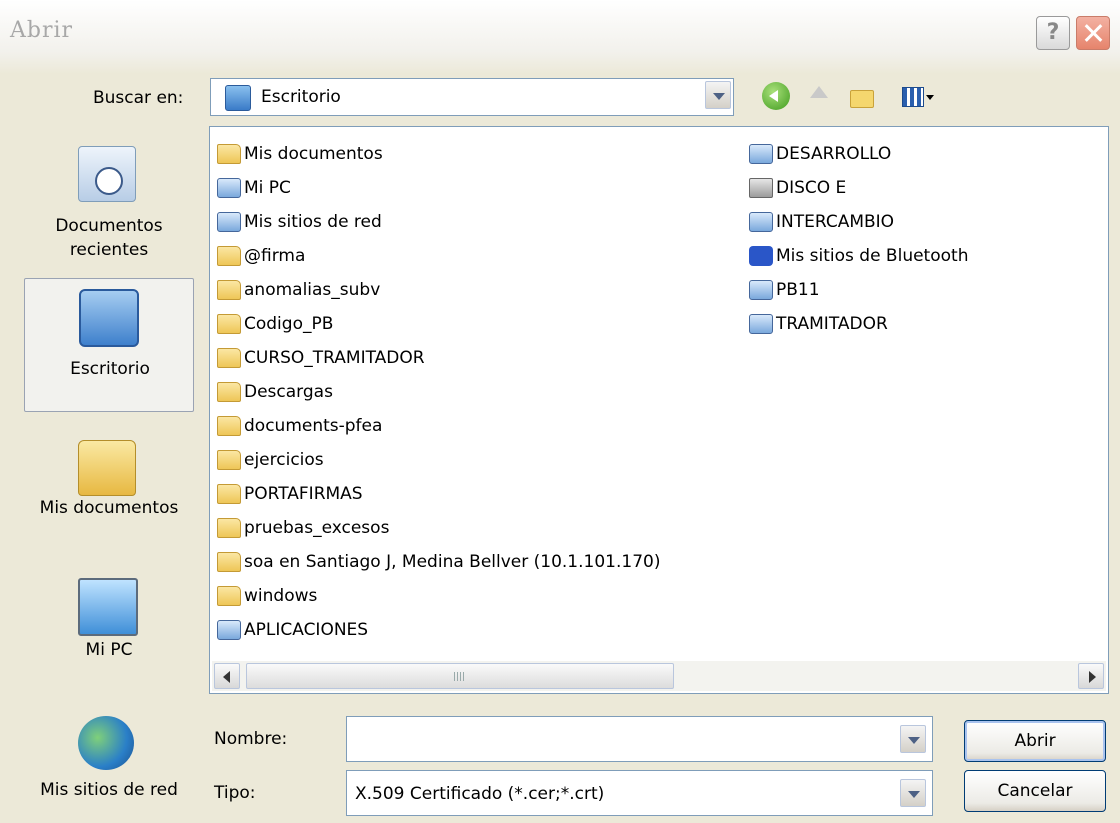 This screenshot has width=1120, height=823. Describe the element at coordinates (856, 192) in the screenshot. I see `file-item: DISCO E` at that location.